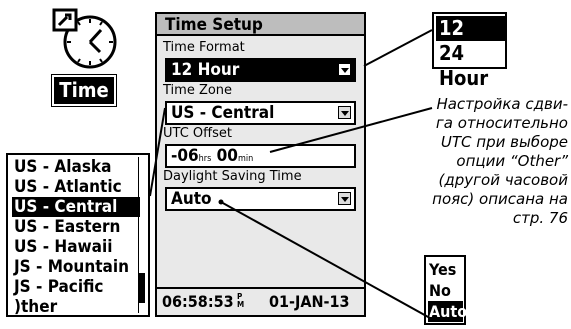 Image resolution: width=571 pixels, height=329 pixels. Describe the element at coordinates (325, 260) in the screenshot. I see `callout-line-dst` at that location.